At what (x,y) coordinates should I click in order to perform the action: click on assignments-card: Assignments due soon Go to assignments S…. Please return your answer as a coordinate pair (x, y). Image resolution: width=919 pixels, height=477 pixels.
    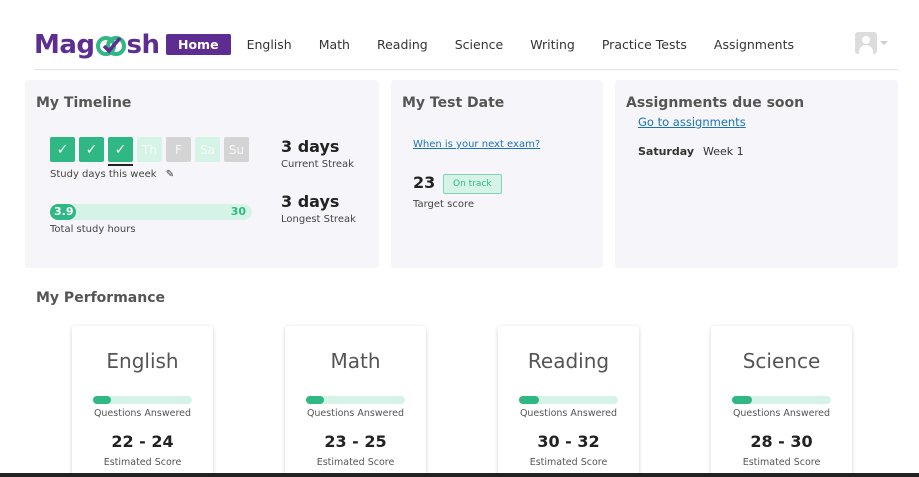
    Looking at the image, I should click on (756, 174).